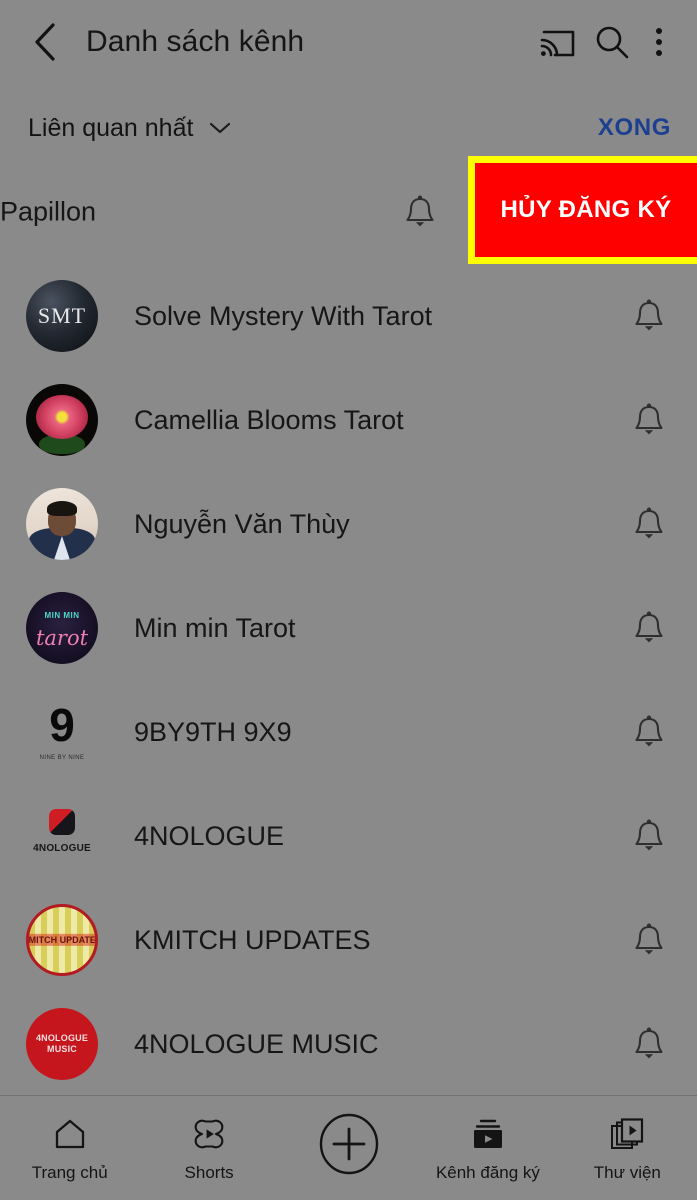 This screenshot has height=1200, width=697. I want to click on channel-name: Camellia Blooms Tarot, so click(269, 419).